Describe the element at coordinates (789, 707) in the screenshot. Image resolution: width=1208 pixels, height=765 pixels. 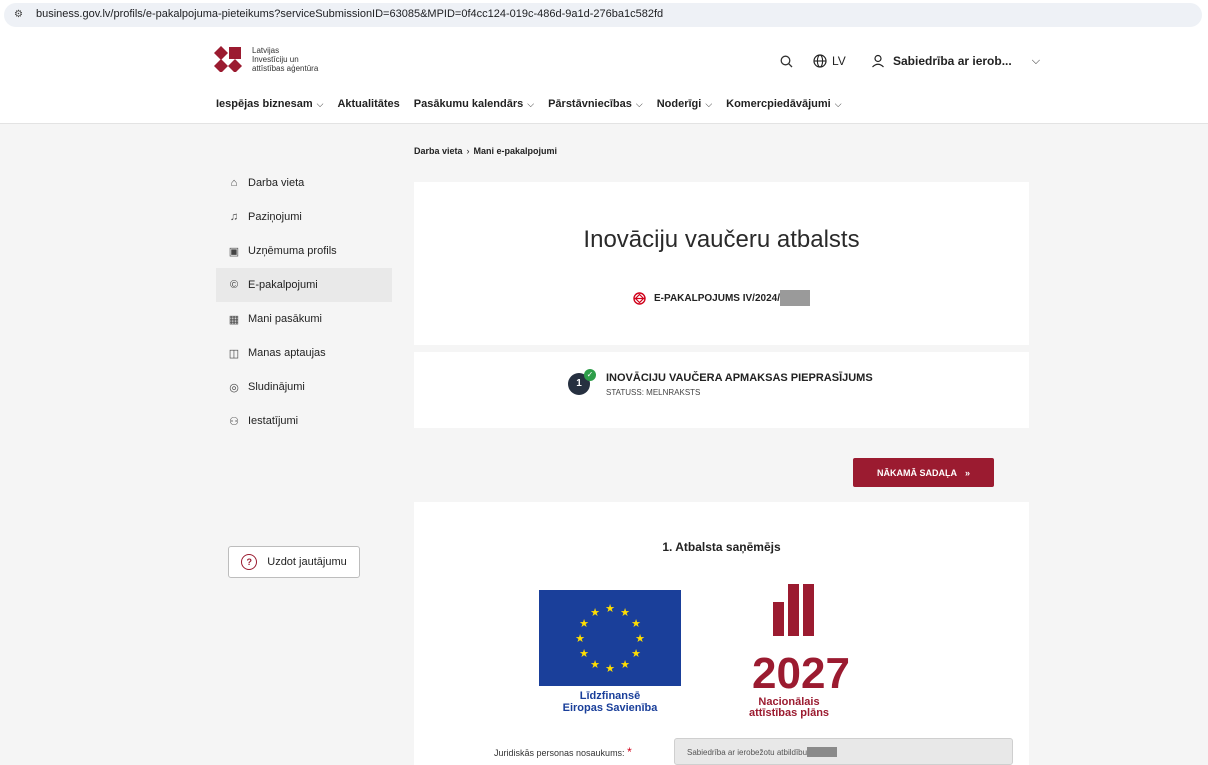
I see `nap-caption: Nacionālais attīstības plāns` at that location.